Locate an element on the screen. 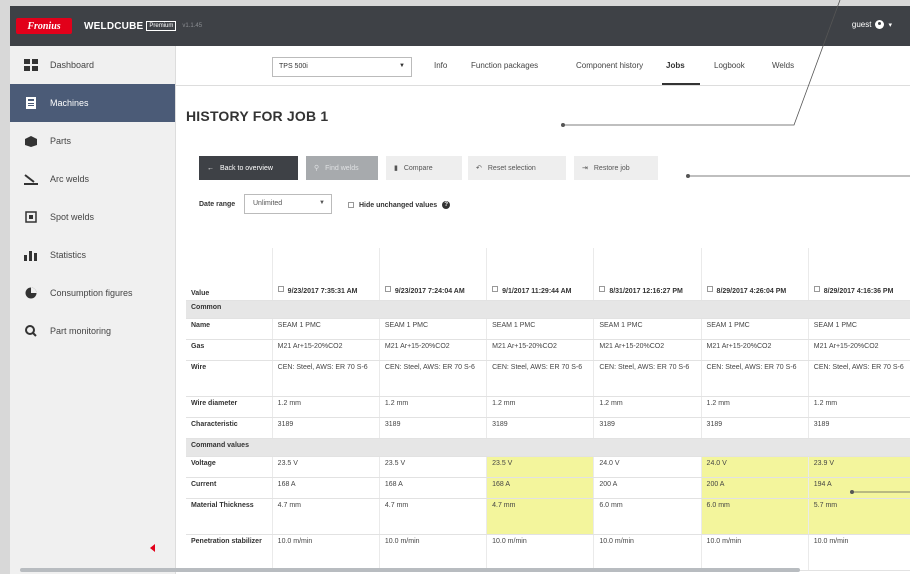  column-header: 9/23/2017 7:24:04 AM is located at coordinates (433, 274).